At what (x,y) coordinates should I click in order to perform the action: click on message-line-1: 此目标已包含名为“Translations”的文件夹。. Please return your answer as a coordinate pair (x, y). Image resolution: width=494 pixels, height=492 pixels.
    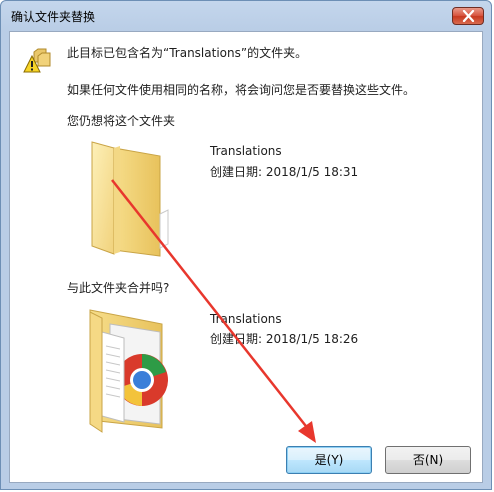
    Looking at the image, I should click on (187, 53).